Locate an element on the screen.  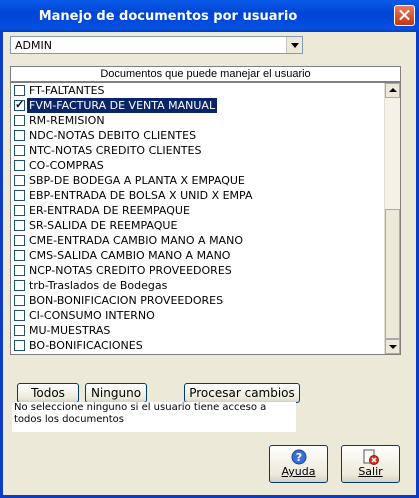
list-item: CO-COMPRAS is located at coordinates (197, 165).